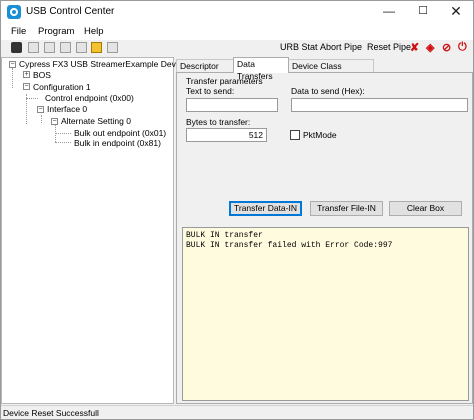  Describe the element at coordinates (117, 143) in the screenshot. I see `tree-item-bulk-in: Bulk in endpoint (0x81)` at that location.